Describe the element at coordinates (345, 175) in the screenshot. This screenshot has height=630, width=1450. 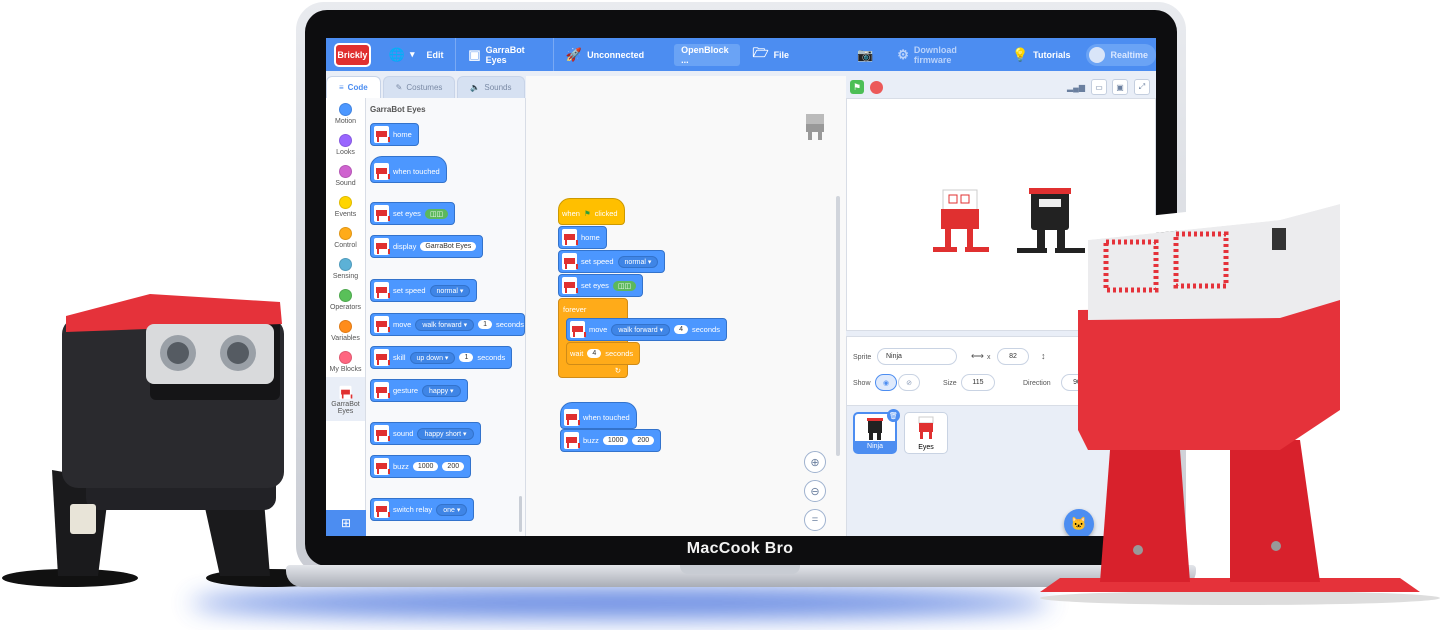
I see `category-sound: Sound` at that location.